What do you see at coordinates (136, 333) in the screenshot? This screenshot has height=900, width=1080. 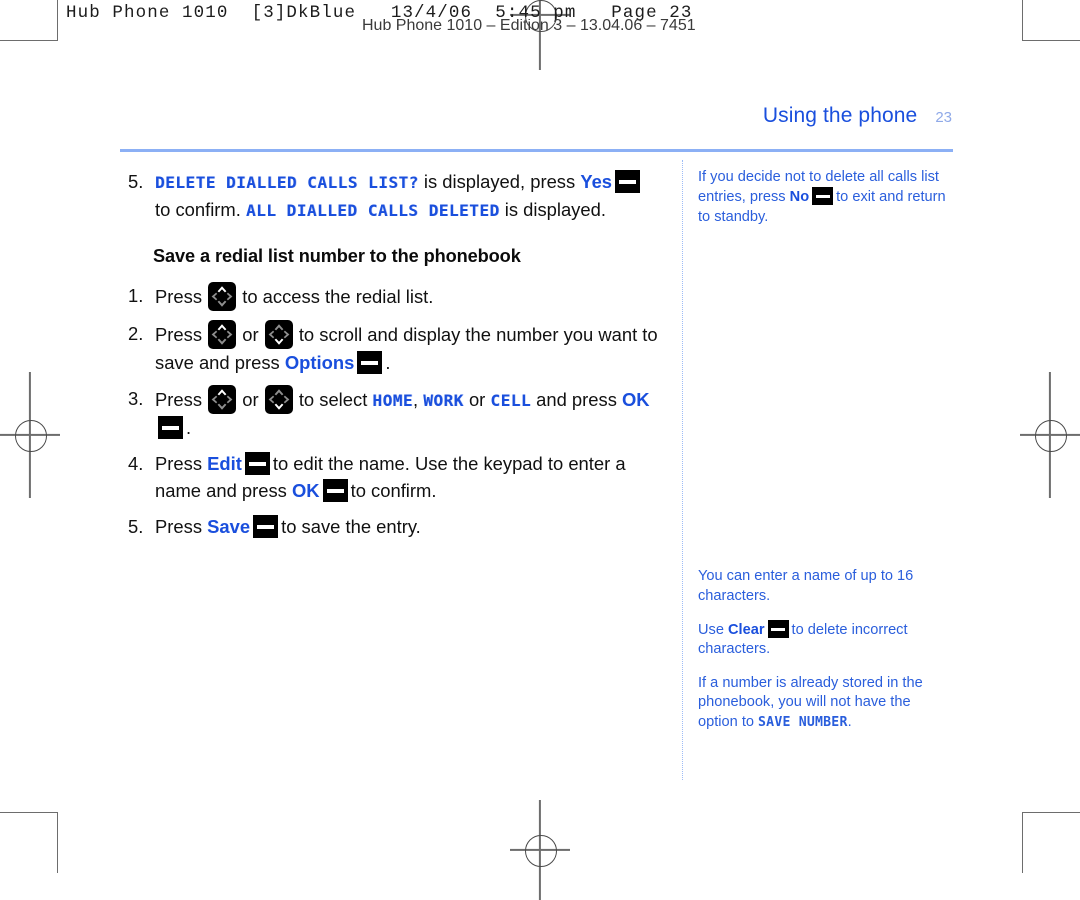 I see `step-number: 2.` at bounding box center [136, 333].